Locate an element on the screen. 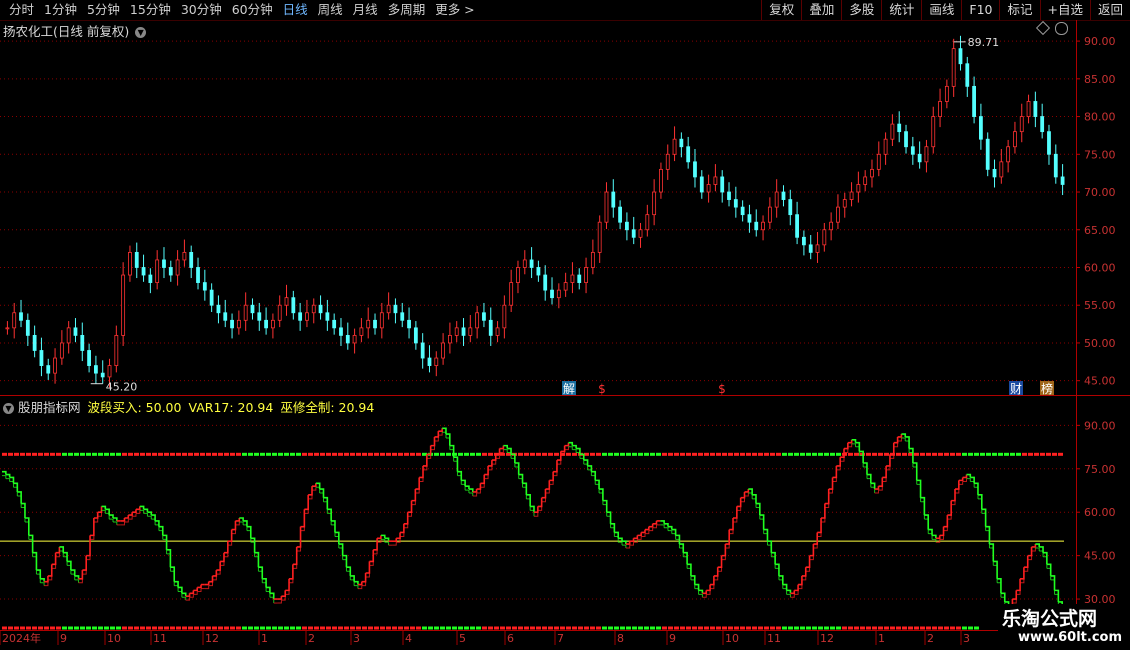 This screenshot has height=650, width=1130. chevron-down-icon: ▼ is located at coordinates (8, 408).